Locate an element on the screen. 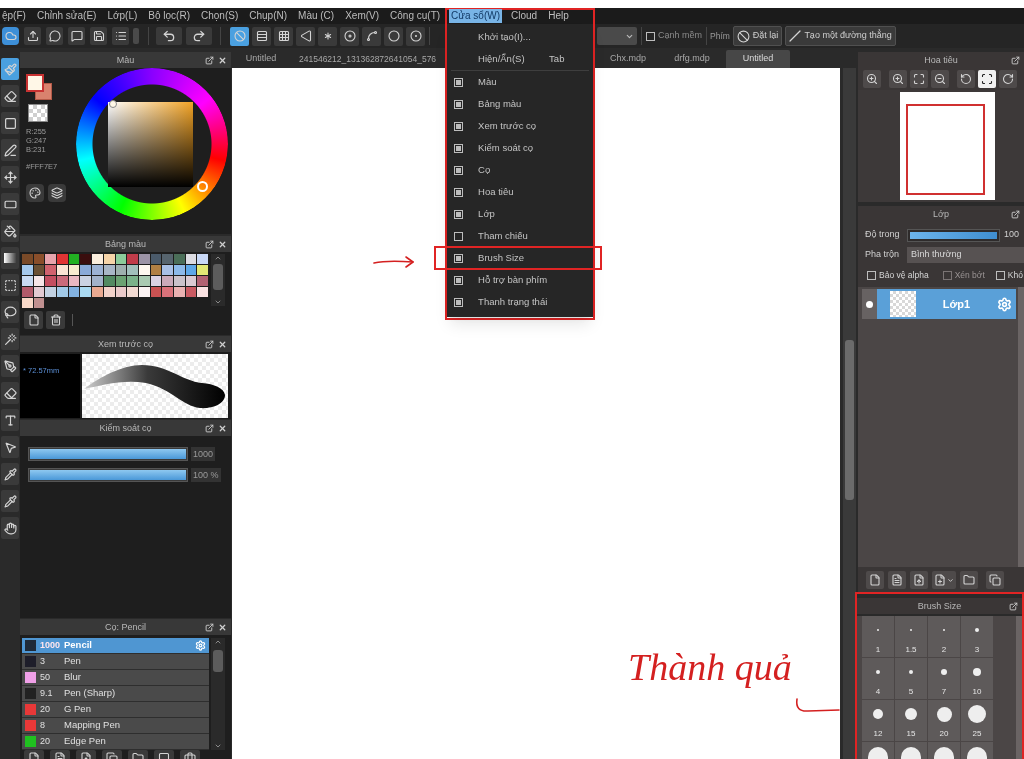 The width and height of the screenshot is (1024, 759). brush-item: 9.1 Pen (Sharp) is located at coordinates (115, 694).